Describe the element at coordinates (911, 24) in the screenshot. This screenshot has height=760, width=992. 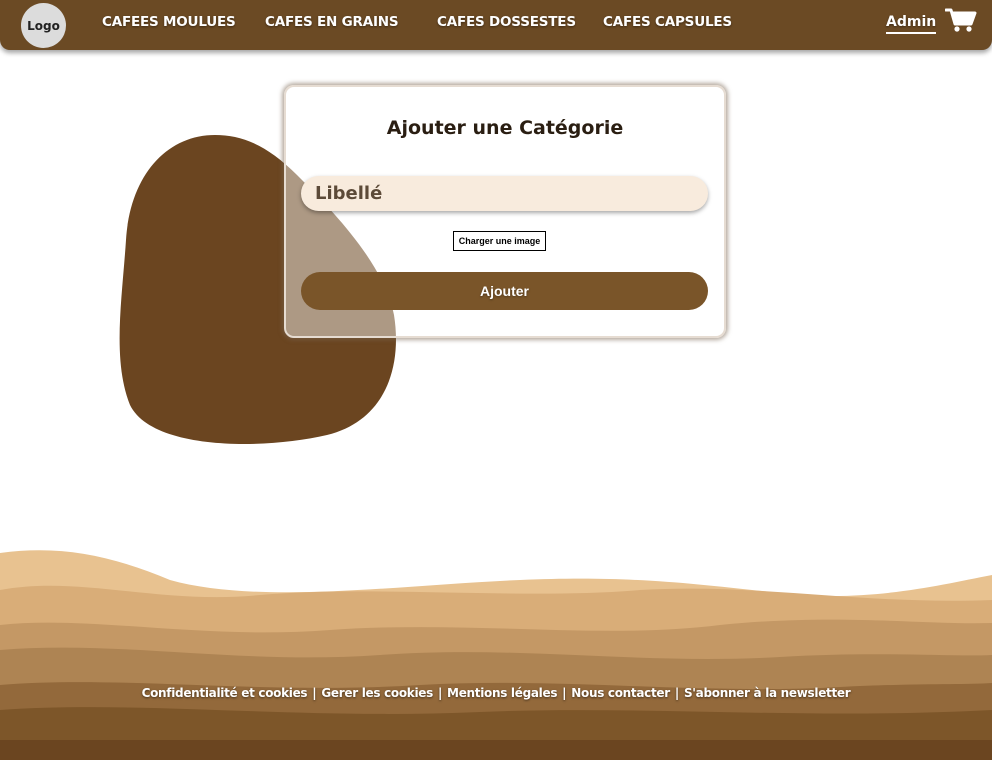
I see `admin-link: Admin` at that location.